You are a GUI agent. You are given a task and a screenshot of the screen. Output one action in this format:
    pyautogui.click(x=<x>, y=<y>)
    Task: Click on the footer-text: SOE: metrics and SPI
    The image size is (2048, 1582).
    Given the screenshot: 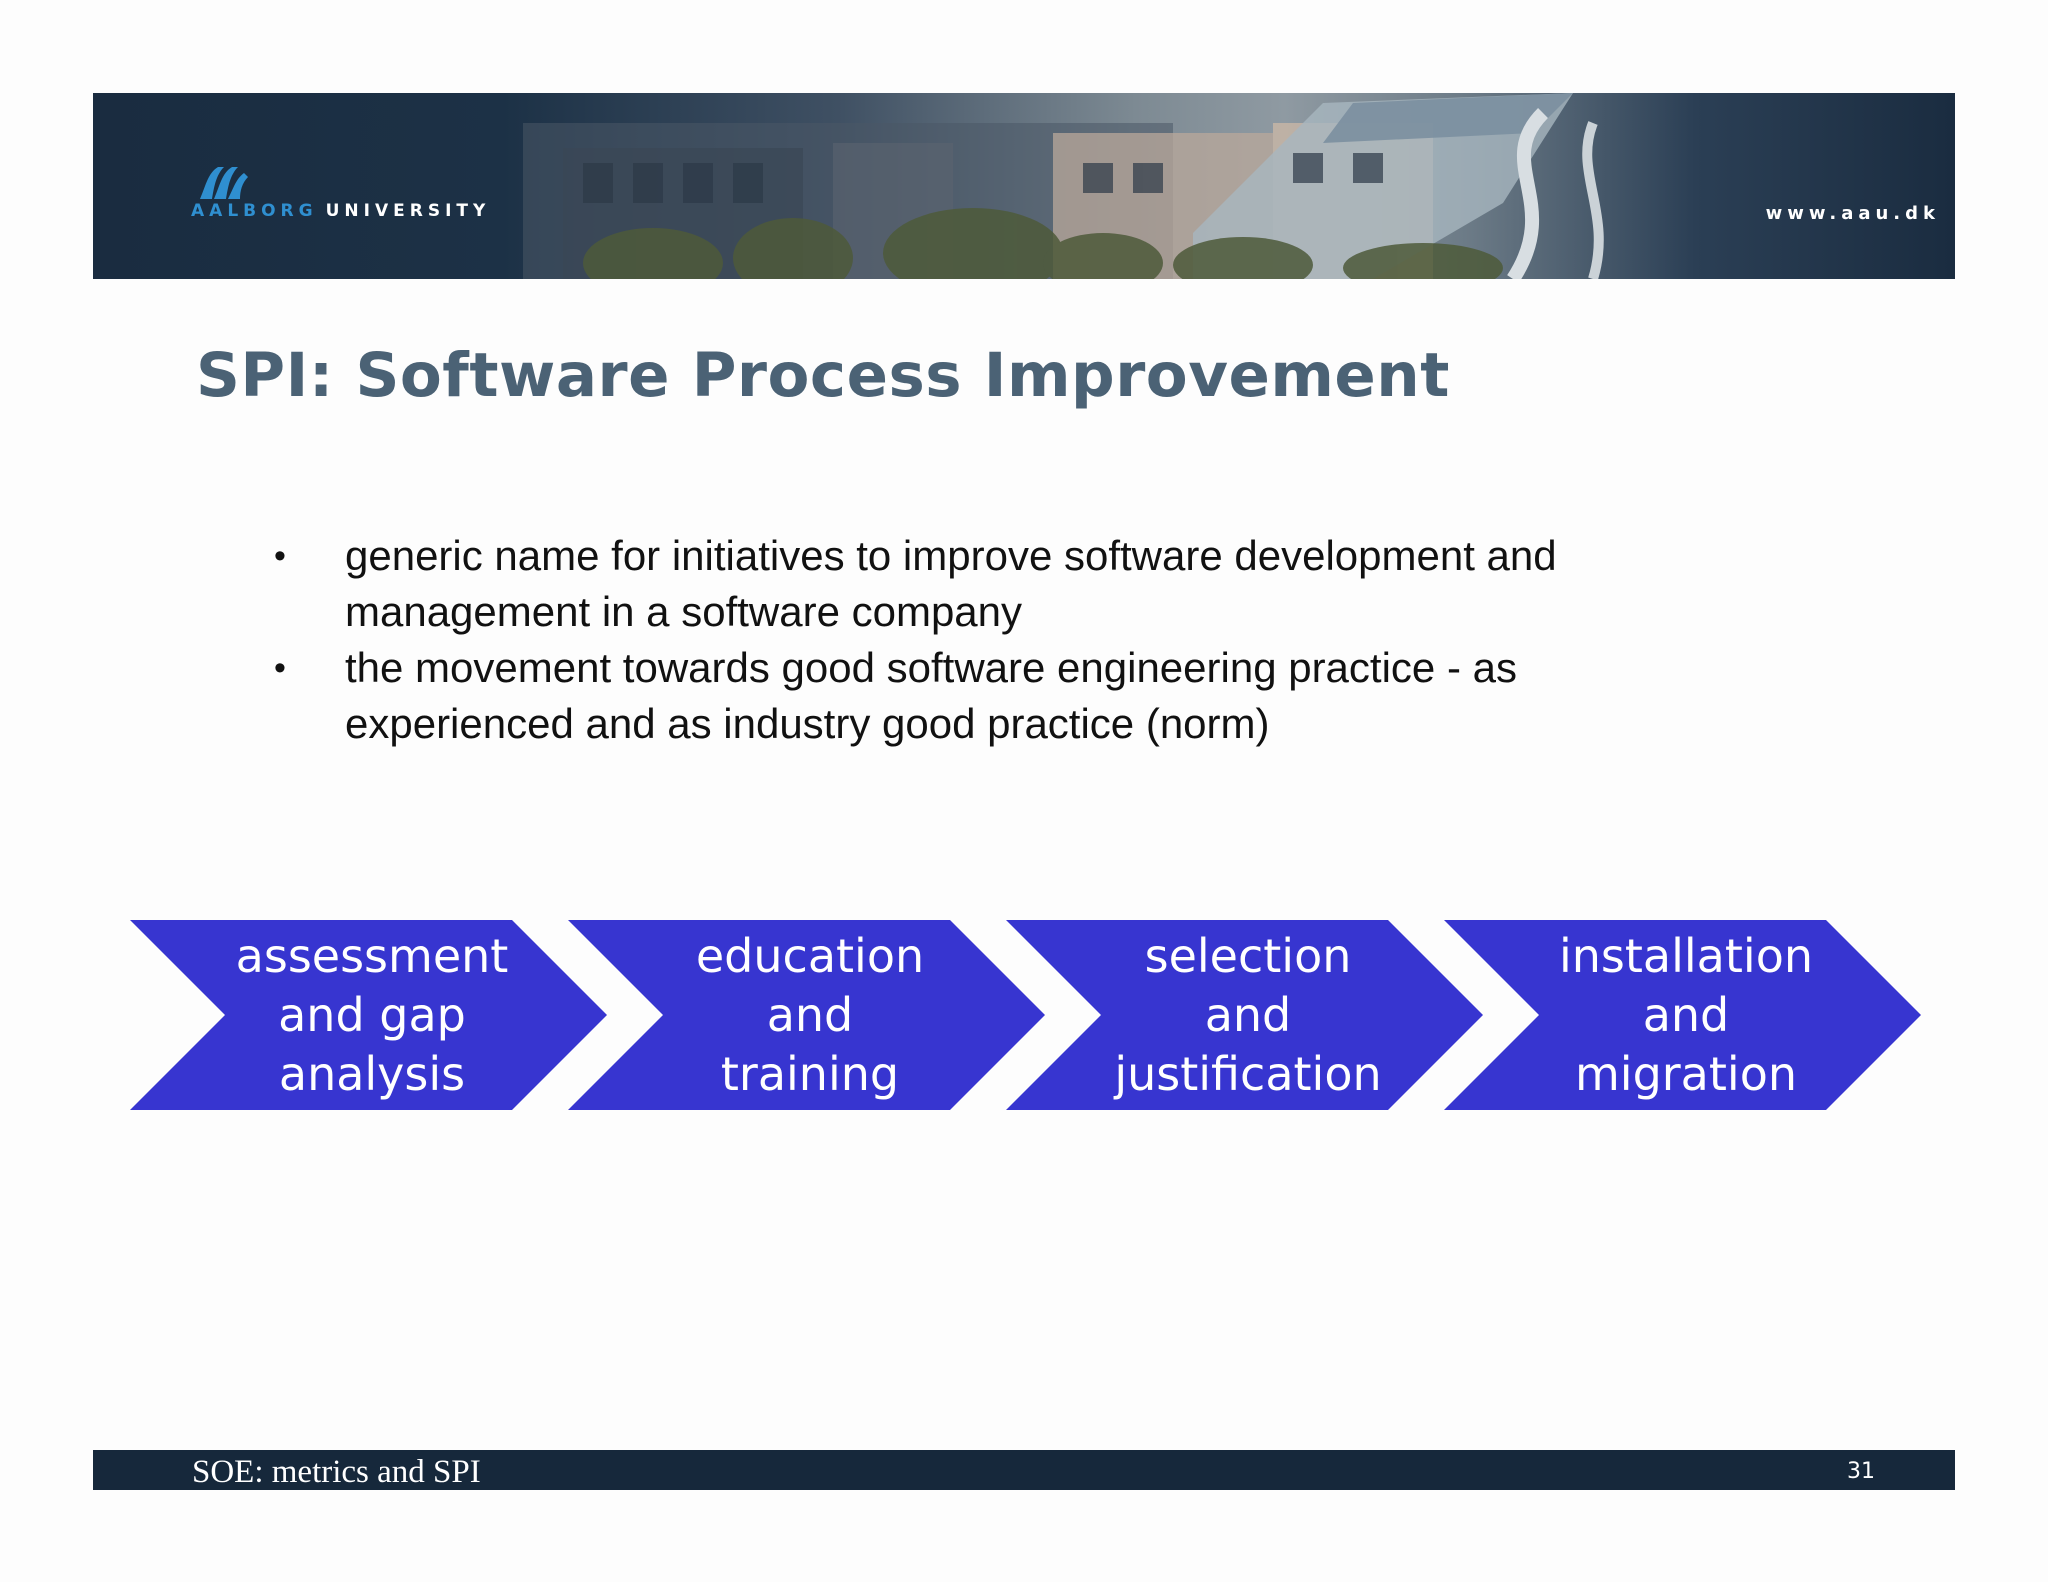 What is the action you would take?
    pyautogui.click(x=336, y=1472)
    